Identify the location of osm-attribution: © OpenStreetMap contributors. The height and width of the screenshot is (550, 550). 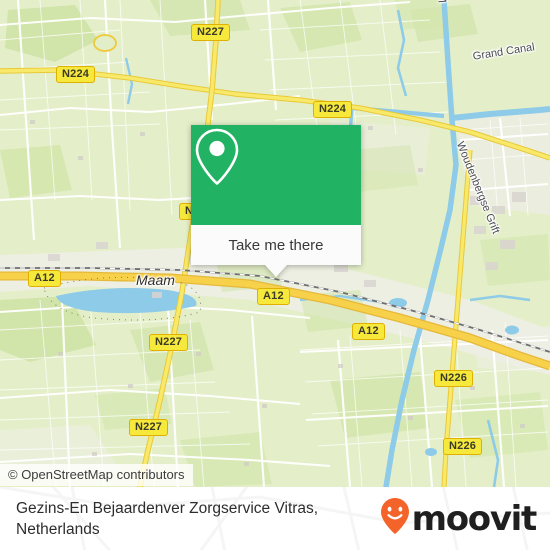
(96, 475).